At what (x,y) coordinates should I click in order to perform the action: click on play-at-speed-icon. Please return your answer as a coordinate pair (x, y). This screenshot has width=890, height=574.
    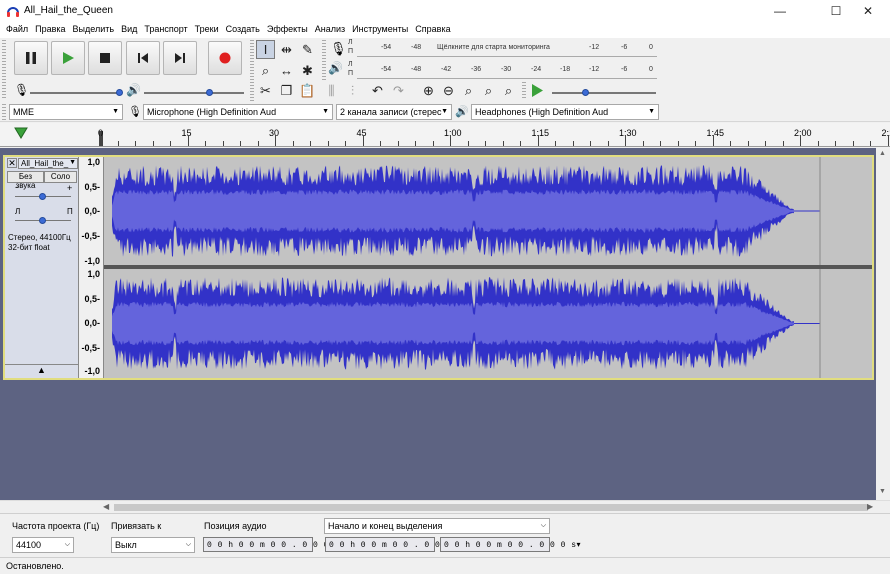
    Looking at the image, I should click on (537, 90).